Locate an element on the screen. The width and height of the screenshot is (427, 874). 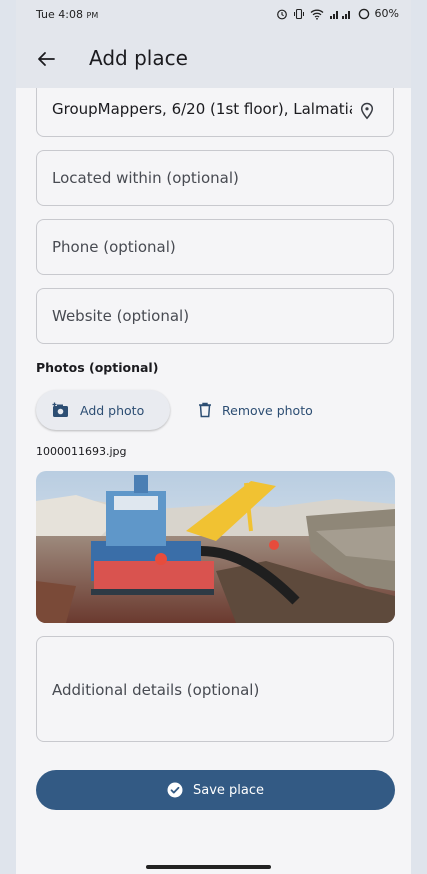
phone-field: Phone (optional) is located at coordinates (215, 247).